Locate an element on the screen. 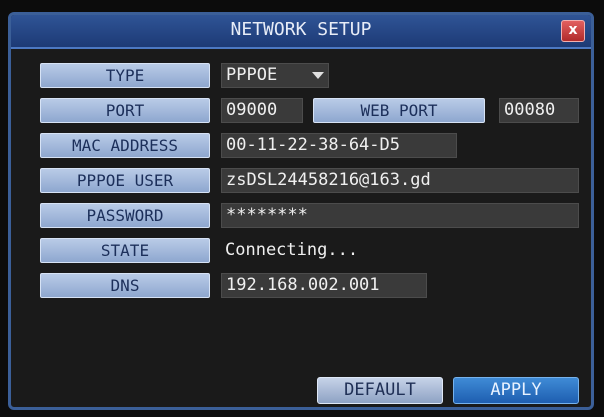 This screenshot has width=604, height=417. type-select-value: PPPOE is located at coordinates (252, 75).